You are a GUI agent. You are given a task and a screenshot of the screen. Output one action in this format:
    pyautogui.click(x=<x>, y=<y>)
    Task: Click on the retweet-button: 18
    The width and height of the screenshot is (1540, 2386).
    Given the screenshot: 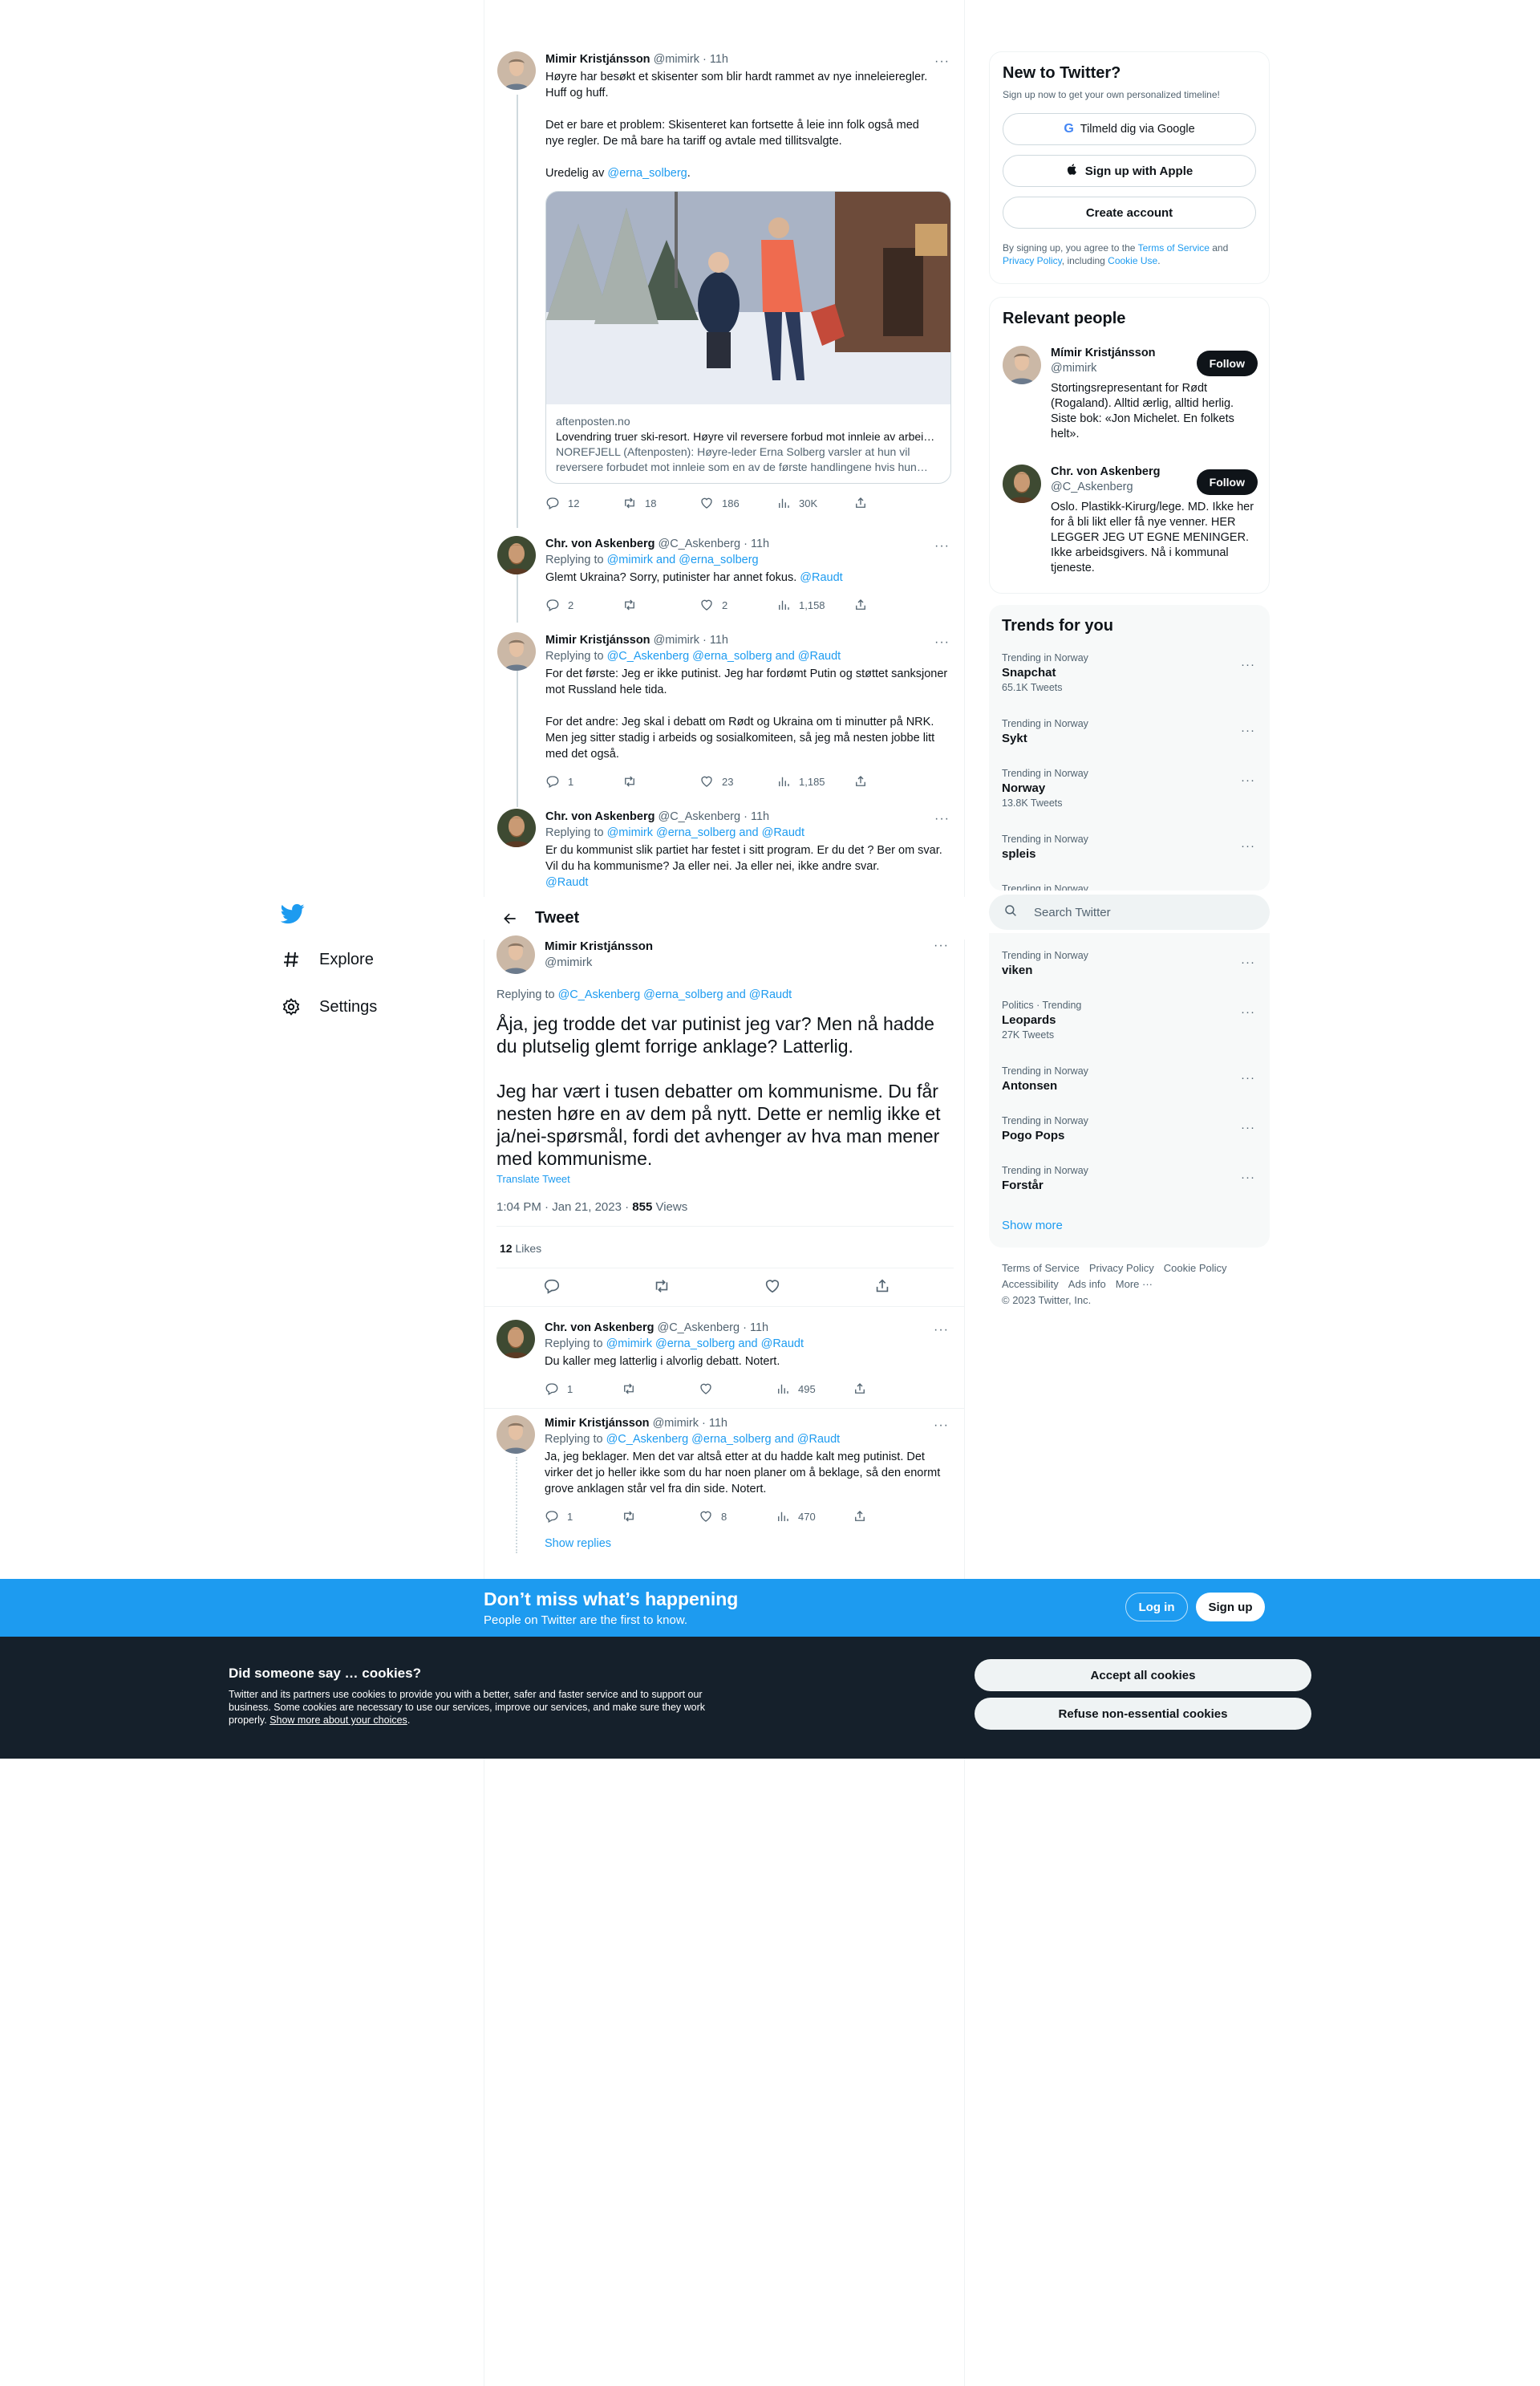 What is the action you would take?
    pyautogui.click(x=660, y=503)
    